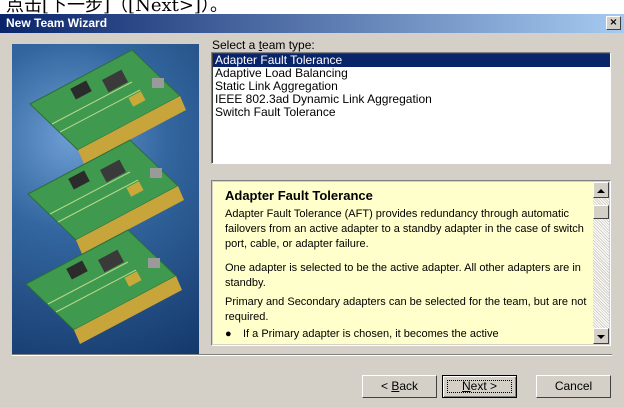 This screenshot has height=407, width=624. I want to click on arrow-up-icon, so click(601, 191).